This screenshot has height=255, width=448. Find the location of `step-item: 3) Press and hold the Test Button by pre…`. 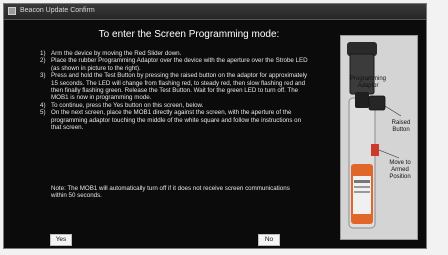

step-item: 3) Press and hold the Test Button by pre… is located at coordinates (174, 87).